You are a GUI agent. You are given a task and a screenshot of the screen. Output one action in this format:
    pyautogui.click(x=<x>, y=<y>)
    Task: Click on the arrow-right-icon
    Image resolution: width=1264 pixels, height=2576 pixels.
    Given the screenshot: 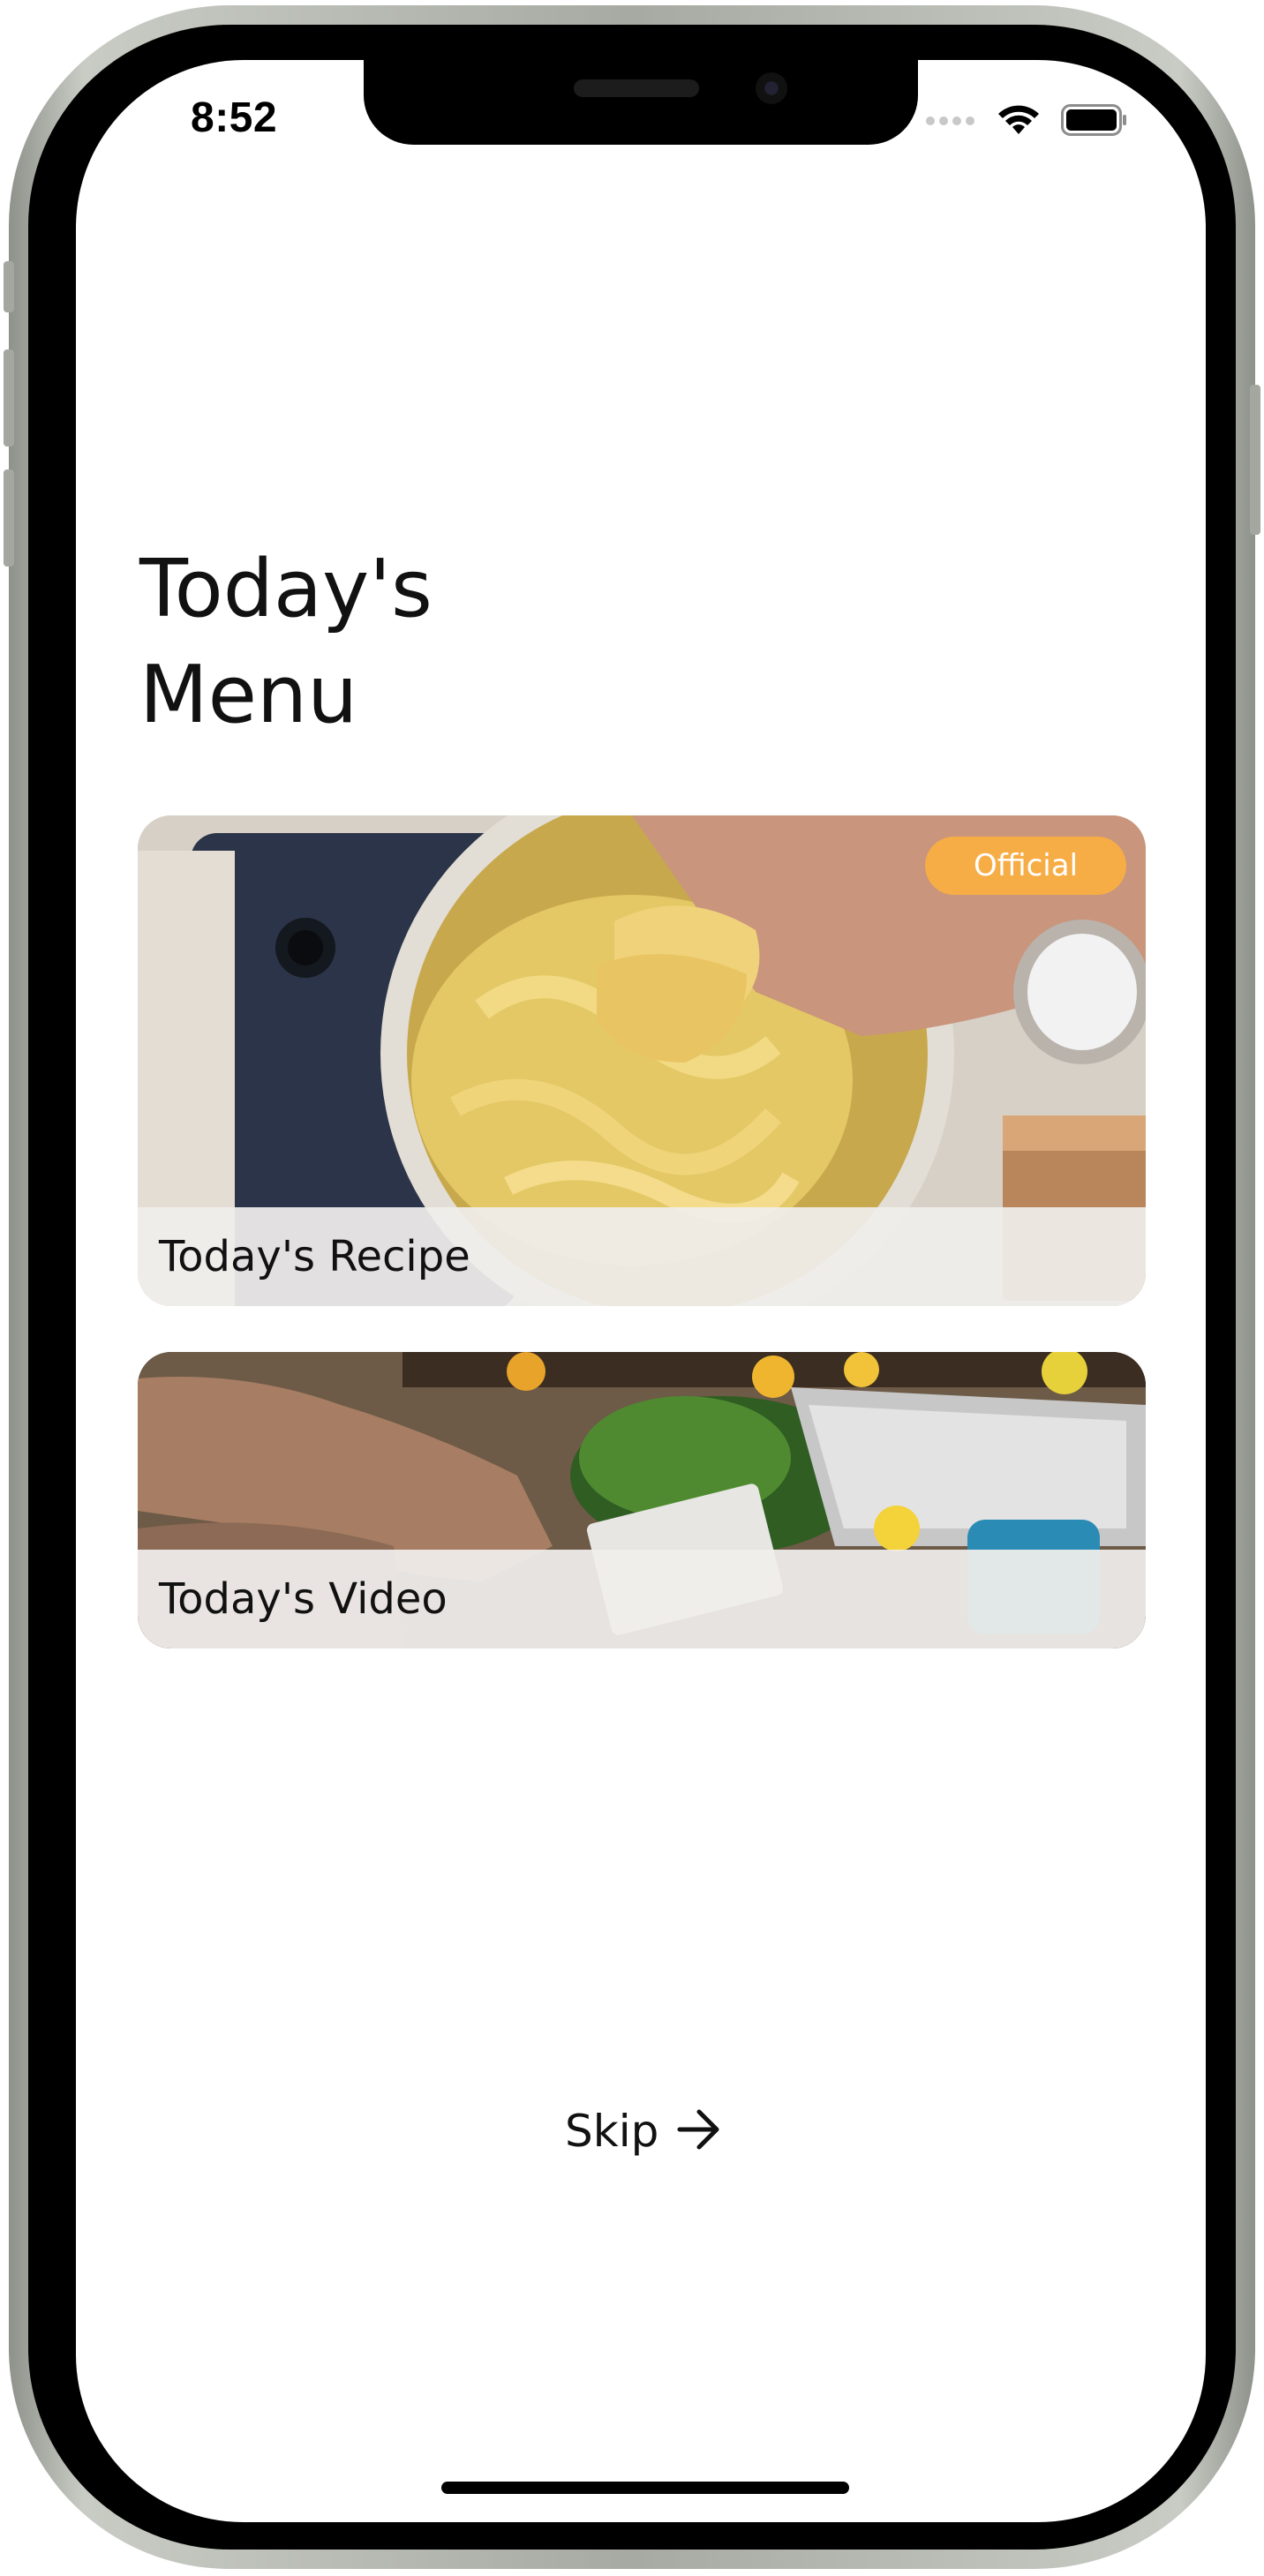 What is the action you would take?
    pyautogui.click(x=699, y=2131)
    